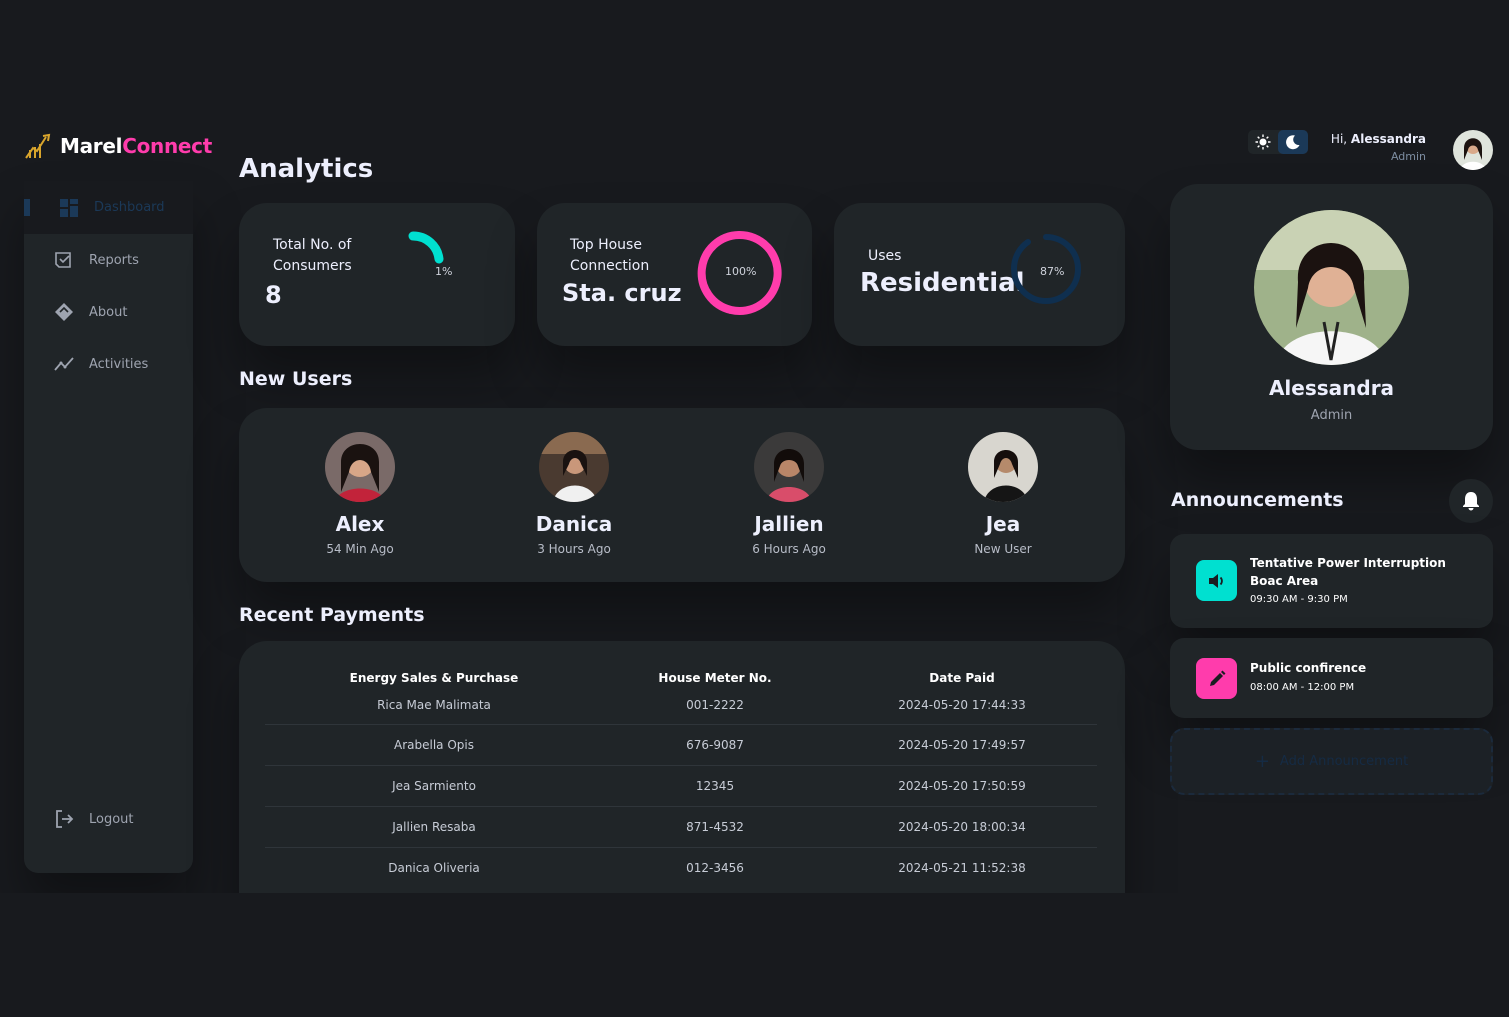  I want to click on table-cell: 871-4532, so click(715, 827).